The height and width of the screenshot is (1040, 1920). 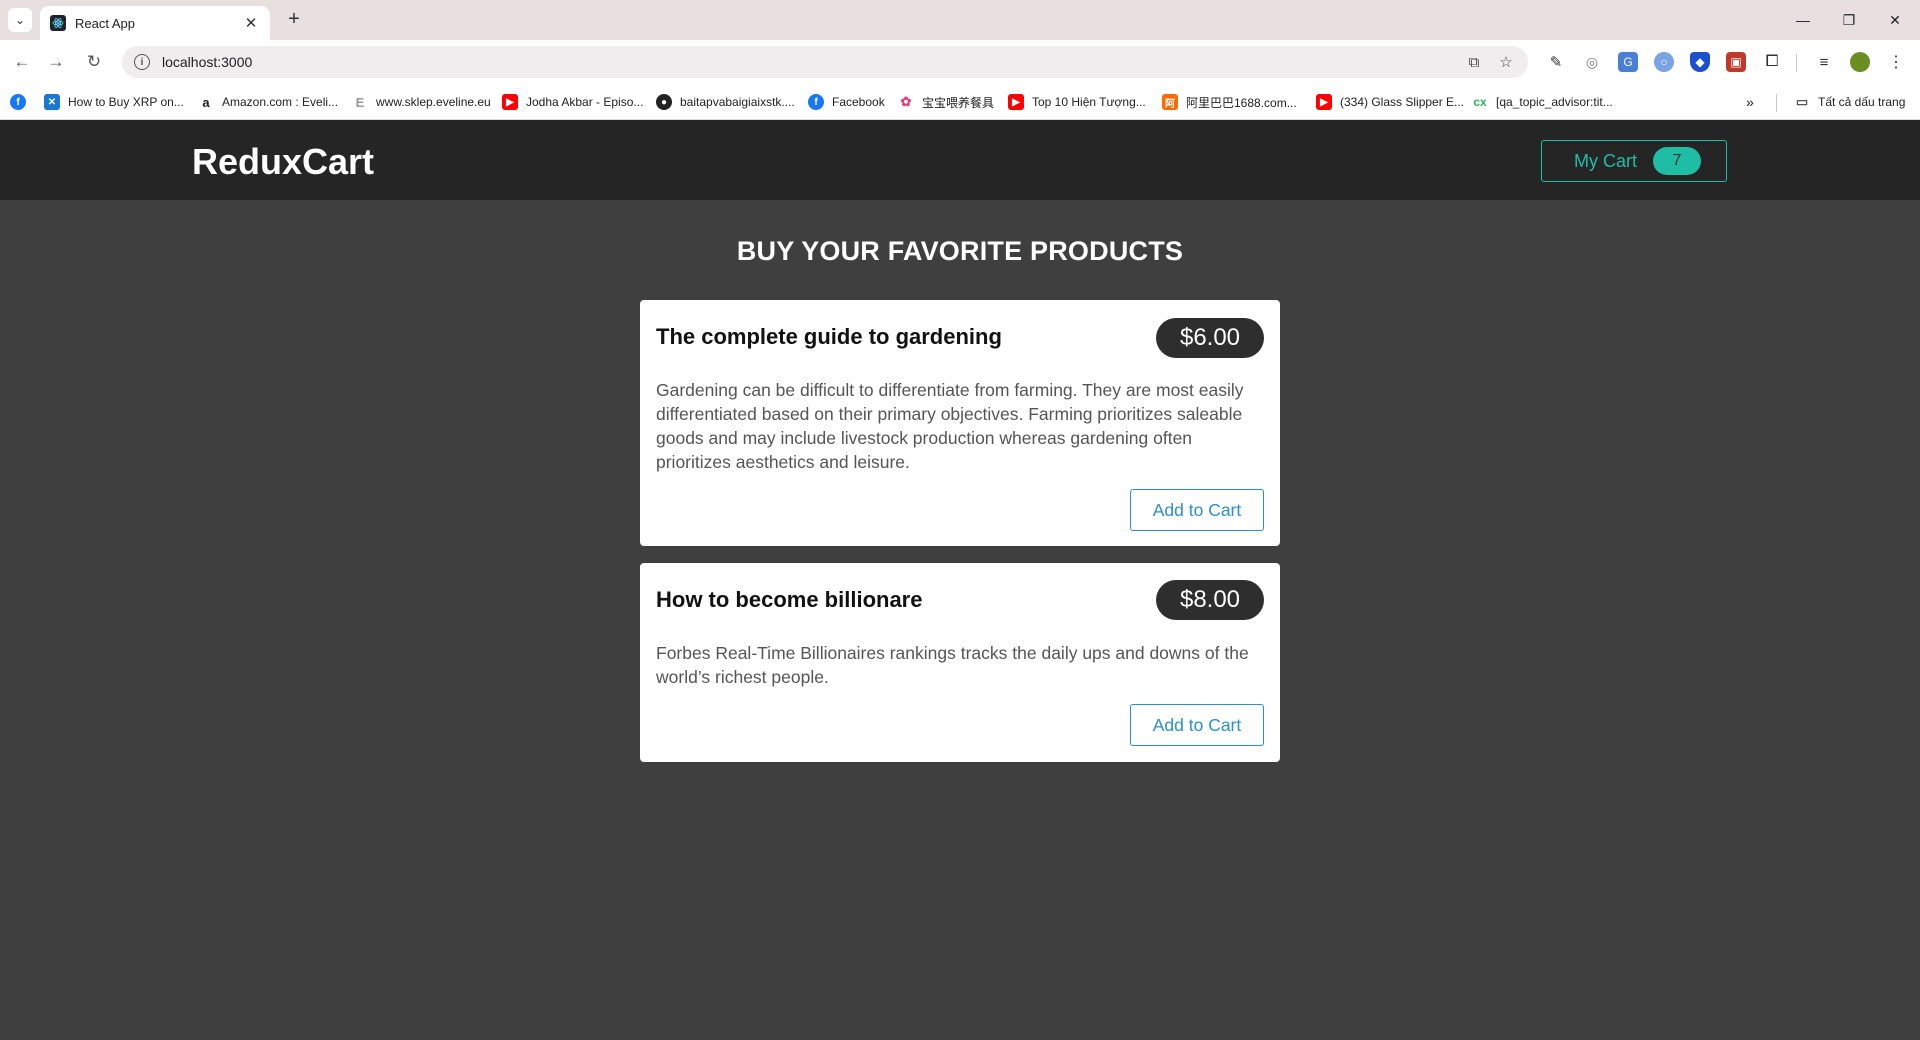 What do you see at coordinates (1895, 20) in the screenshot?
I see `window-close-icon: ✕` at bounding box center [1895, 20].